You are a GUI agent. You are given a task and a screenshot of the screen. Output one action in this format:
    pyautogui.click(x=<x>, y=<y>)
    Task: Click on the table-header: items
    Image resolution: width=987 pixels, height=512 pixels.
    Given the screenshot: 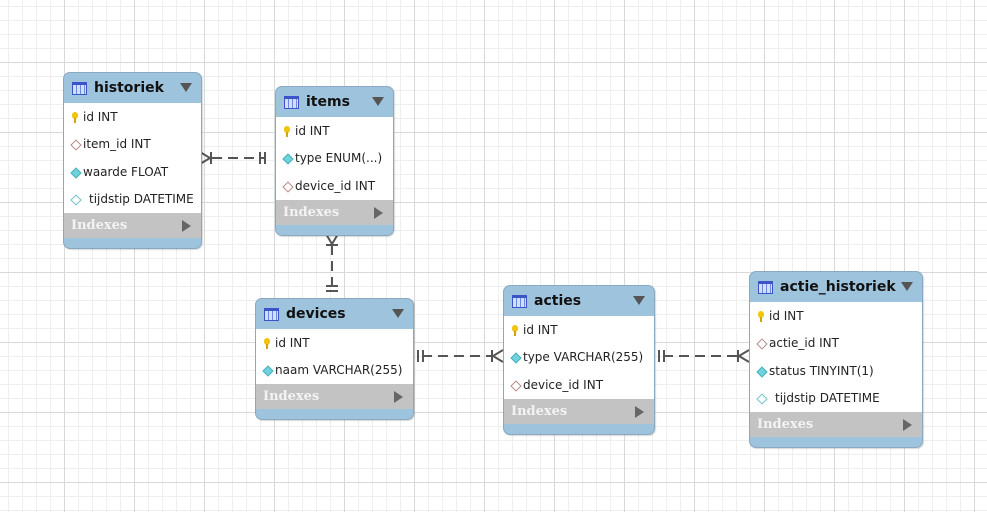 What is the action you would take?
    pyautogui.click(x=334, y=102)
    